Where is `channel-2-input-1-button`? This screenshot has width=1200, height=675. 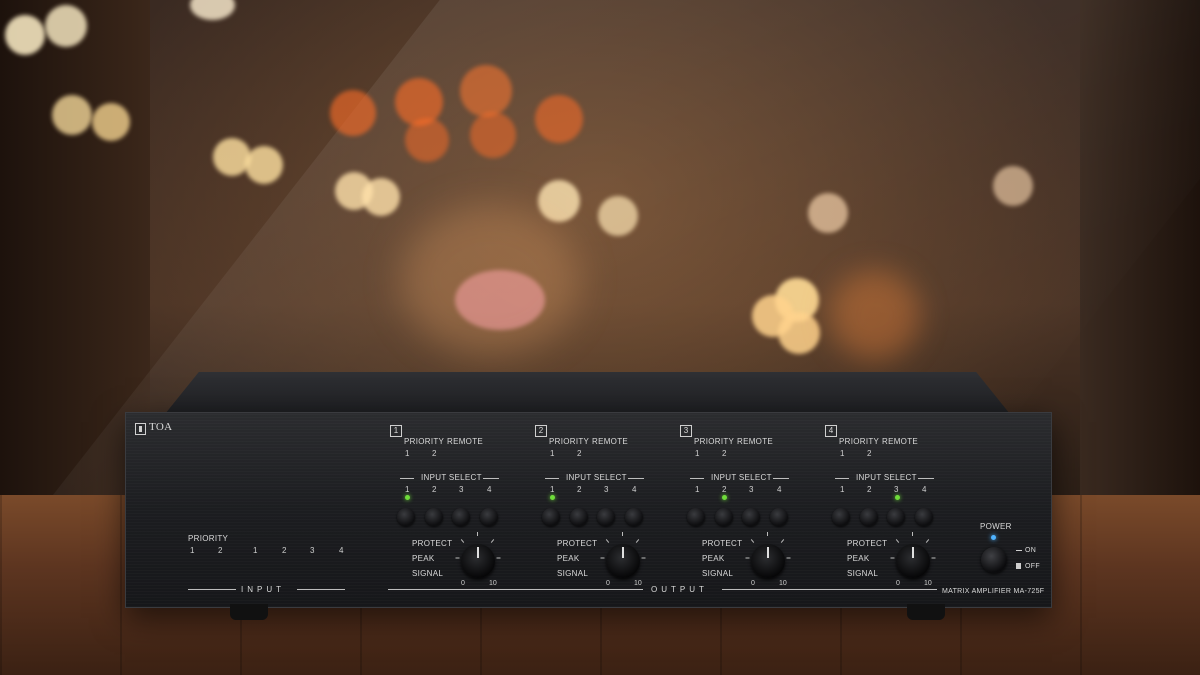 channel-2-input-1-button is located at coordinates (551, 517).